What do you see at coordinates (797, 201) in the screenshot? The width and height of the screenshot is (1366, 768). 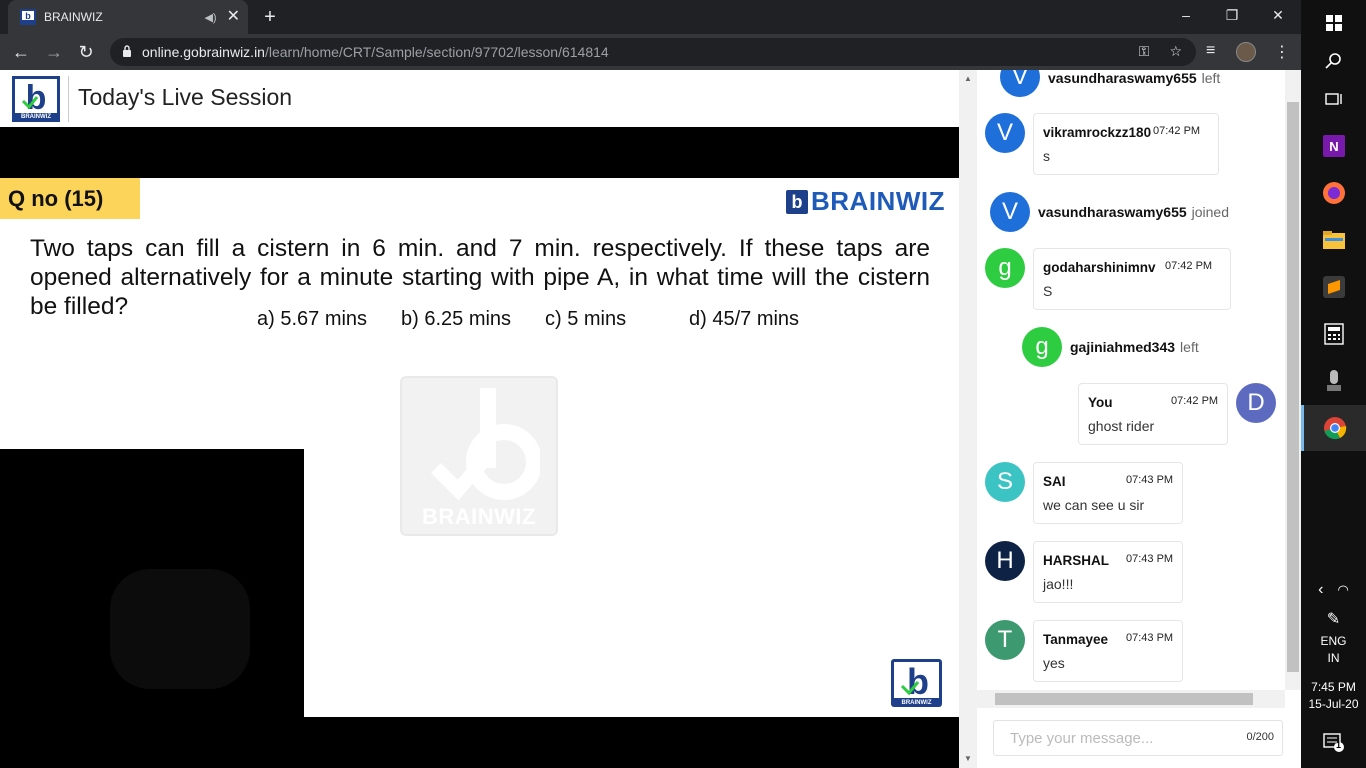 I see `brand-mark-icon: b` at bounding box center [797, 201].